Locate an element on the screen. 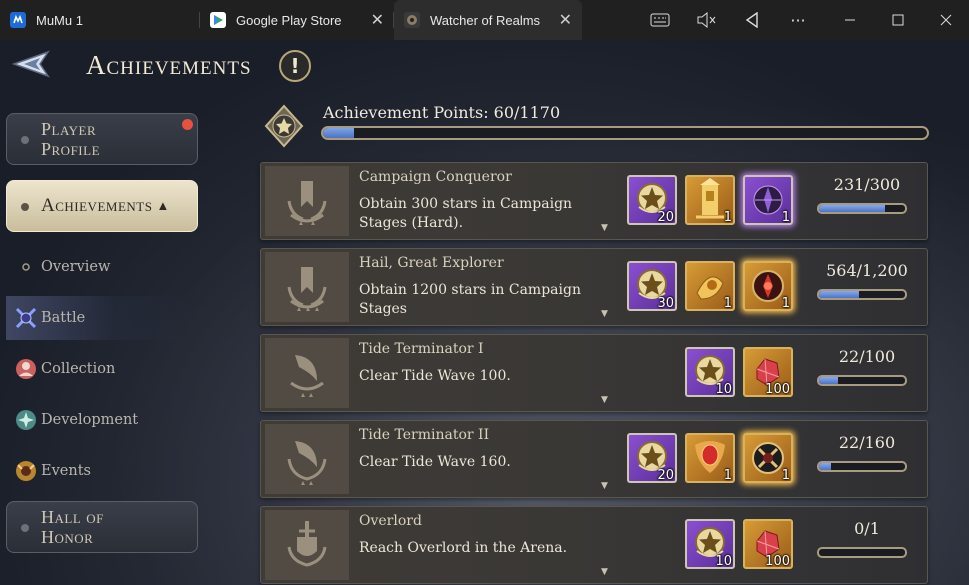 Image resolution: width=969 pixels, height=585 pixels. sidebar-item-development: Development is located at coordinates (96, 420).